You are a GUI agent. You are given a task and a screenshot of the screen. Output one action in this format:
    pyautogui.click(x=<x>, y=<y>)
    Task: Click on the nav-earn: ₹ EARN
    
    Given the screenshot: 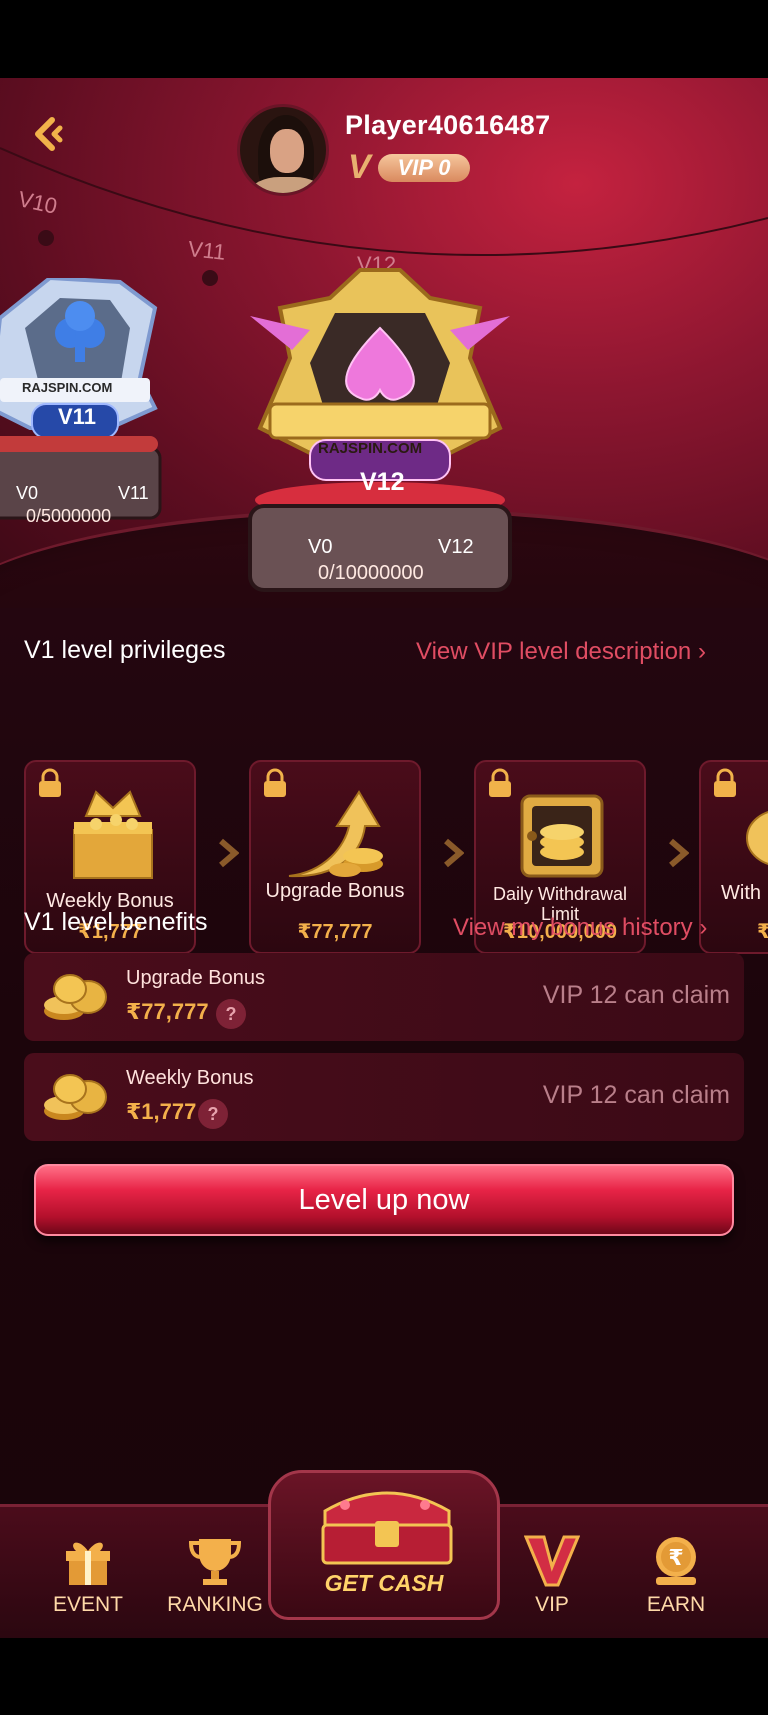 What is the action you would take?
    pyautogui.click(x=676, y=1583)
    